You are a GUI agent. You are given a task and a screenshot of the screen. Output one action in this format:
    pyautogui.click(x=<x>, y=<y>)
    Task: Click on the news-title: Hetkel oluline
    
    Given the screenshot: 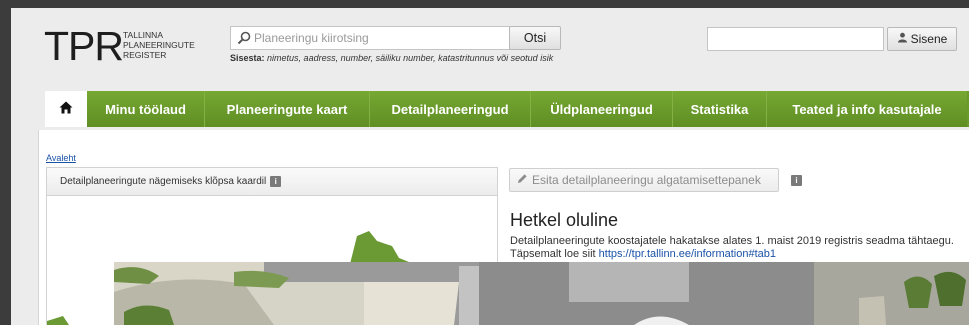 What is the action you would take?
    pyautogui.click(x=564, y=220)
    